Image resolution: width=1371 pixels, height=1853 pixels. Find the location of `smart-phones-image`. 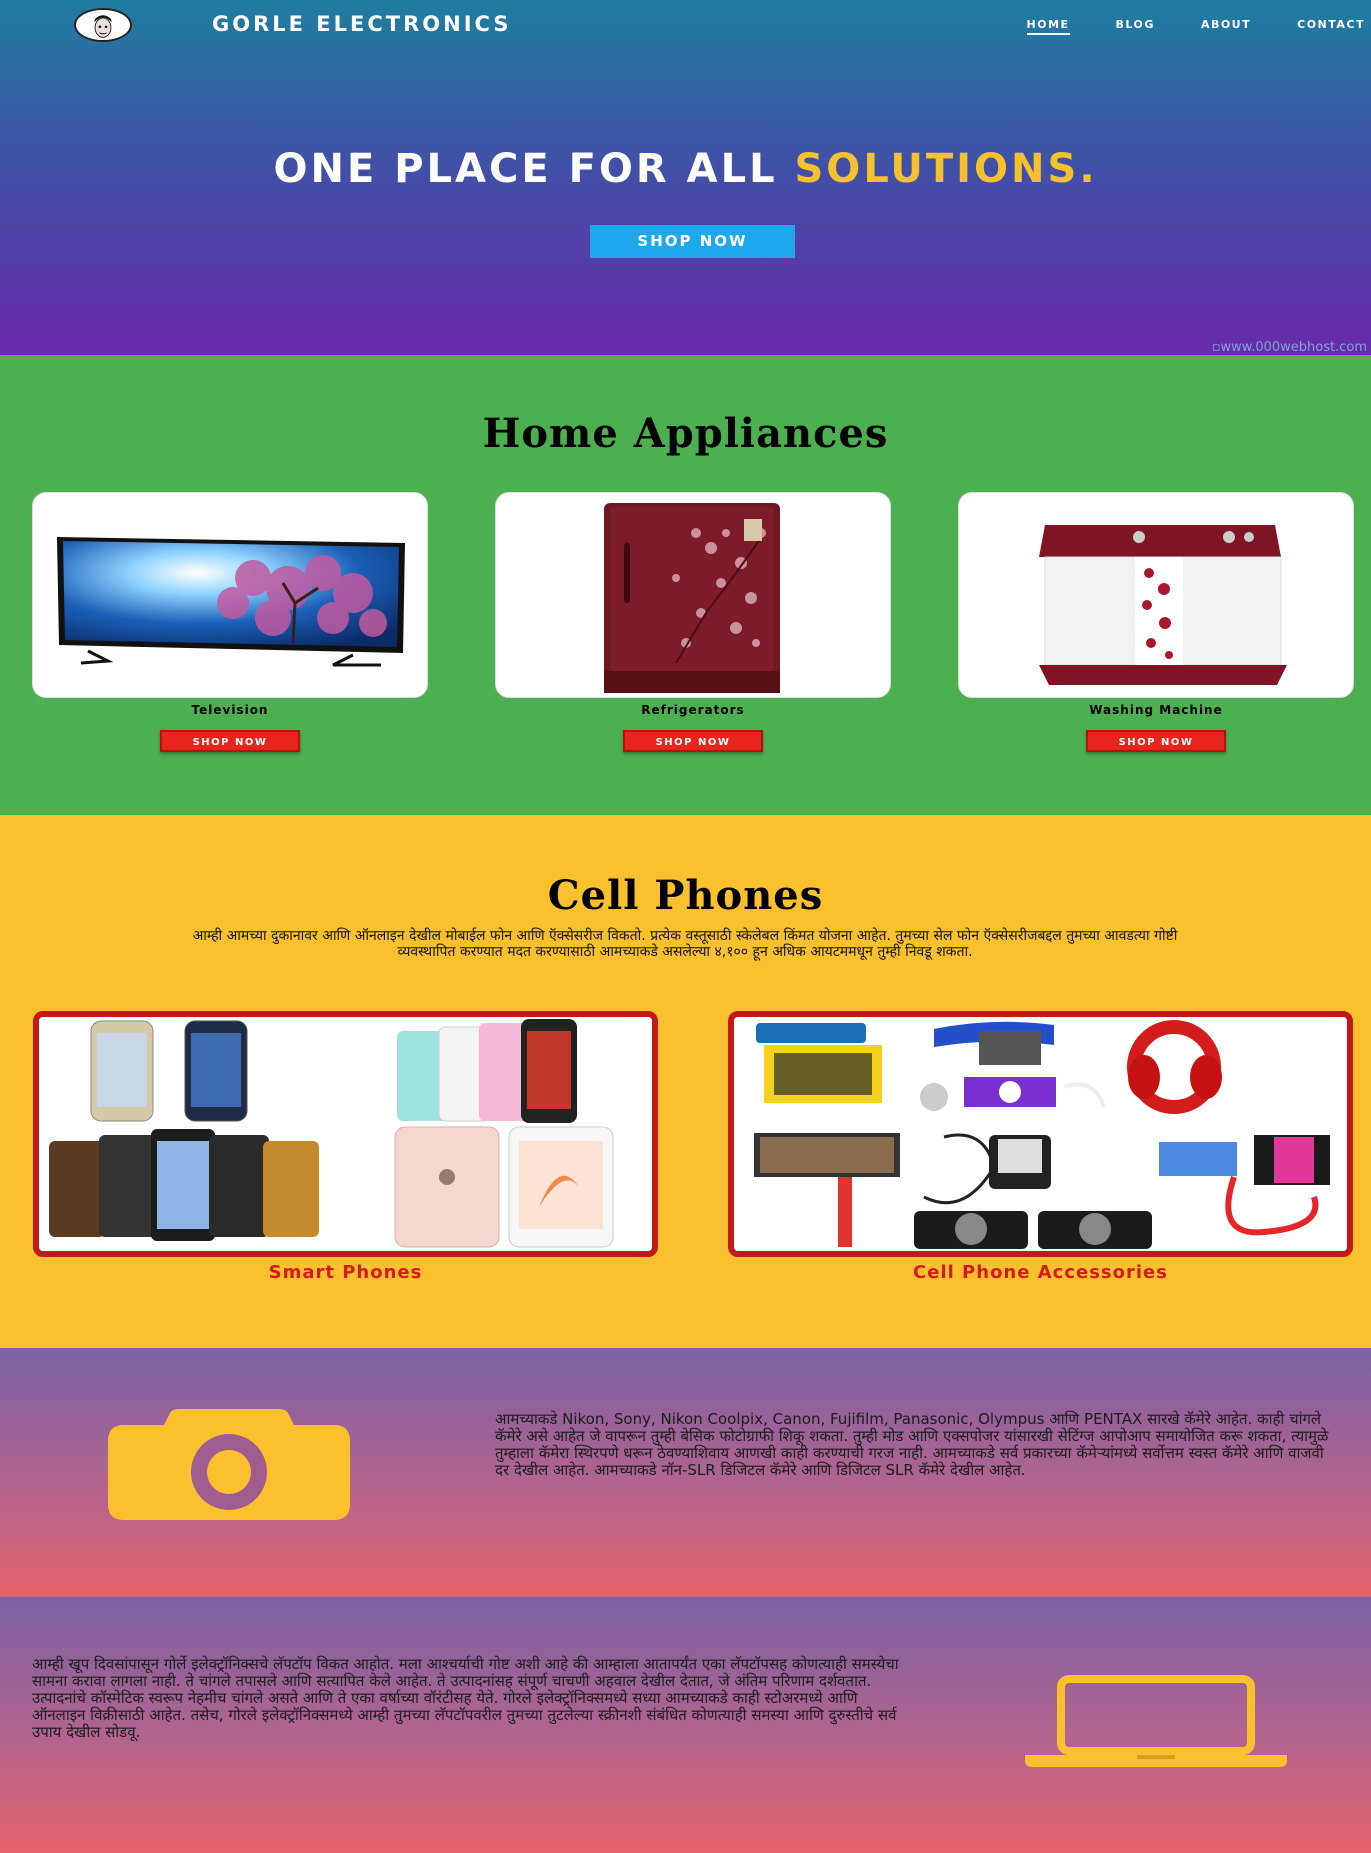

smart-phones-image is located at coordinates (345, 1134).